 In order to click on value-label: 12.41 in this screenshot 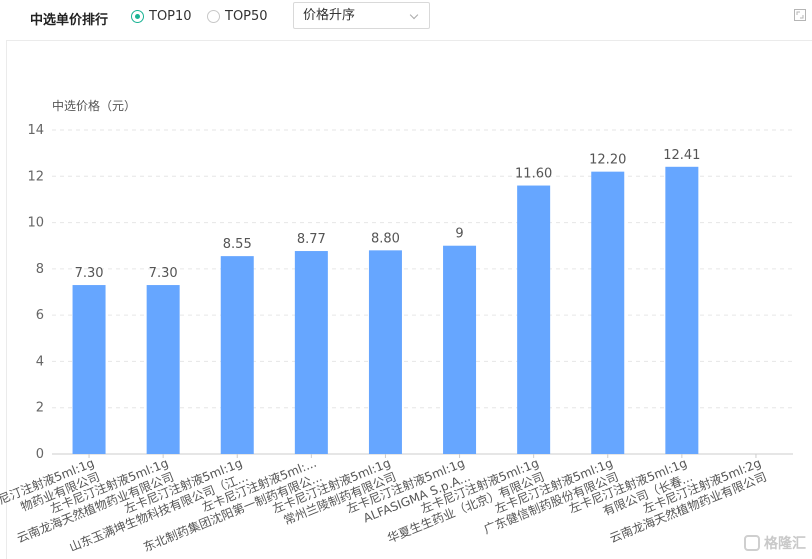, I will do `click(681, 155)`.